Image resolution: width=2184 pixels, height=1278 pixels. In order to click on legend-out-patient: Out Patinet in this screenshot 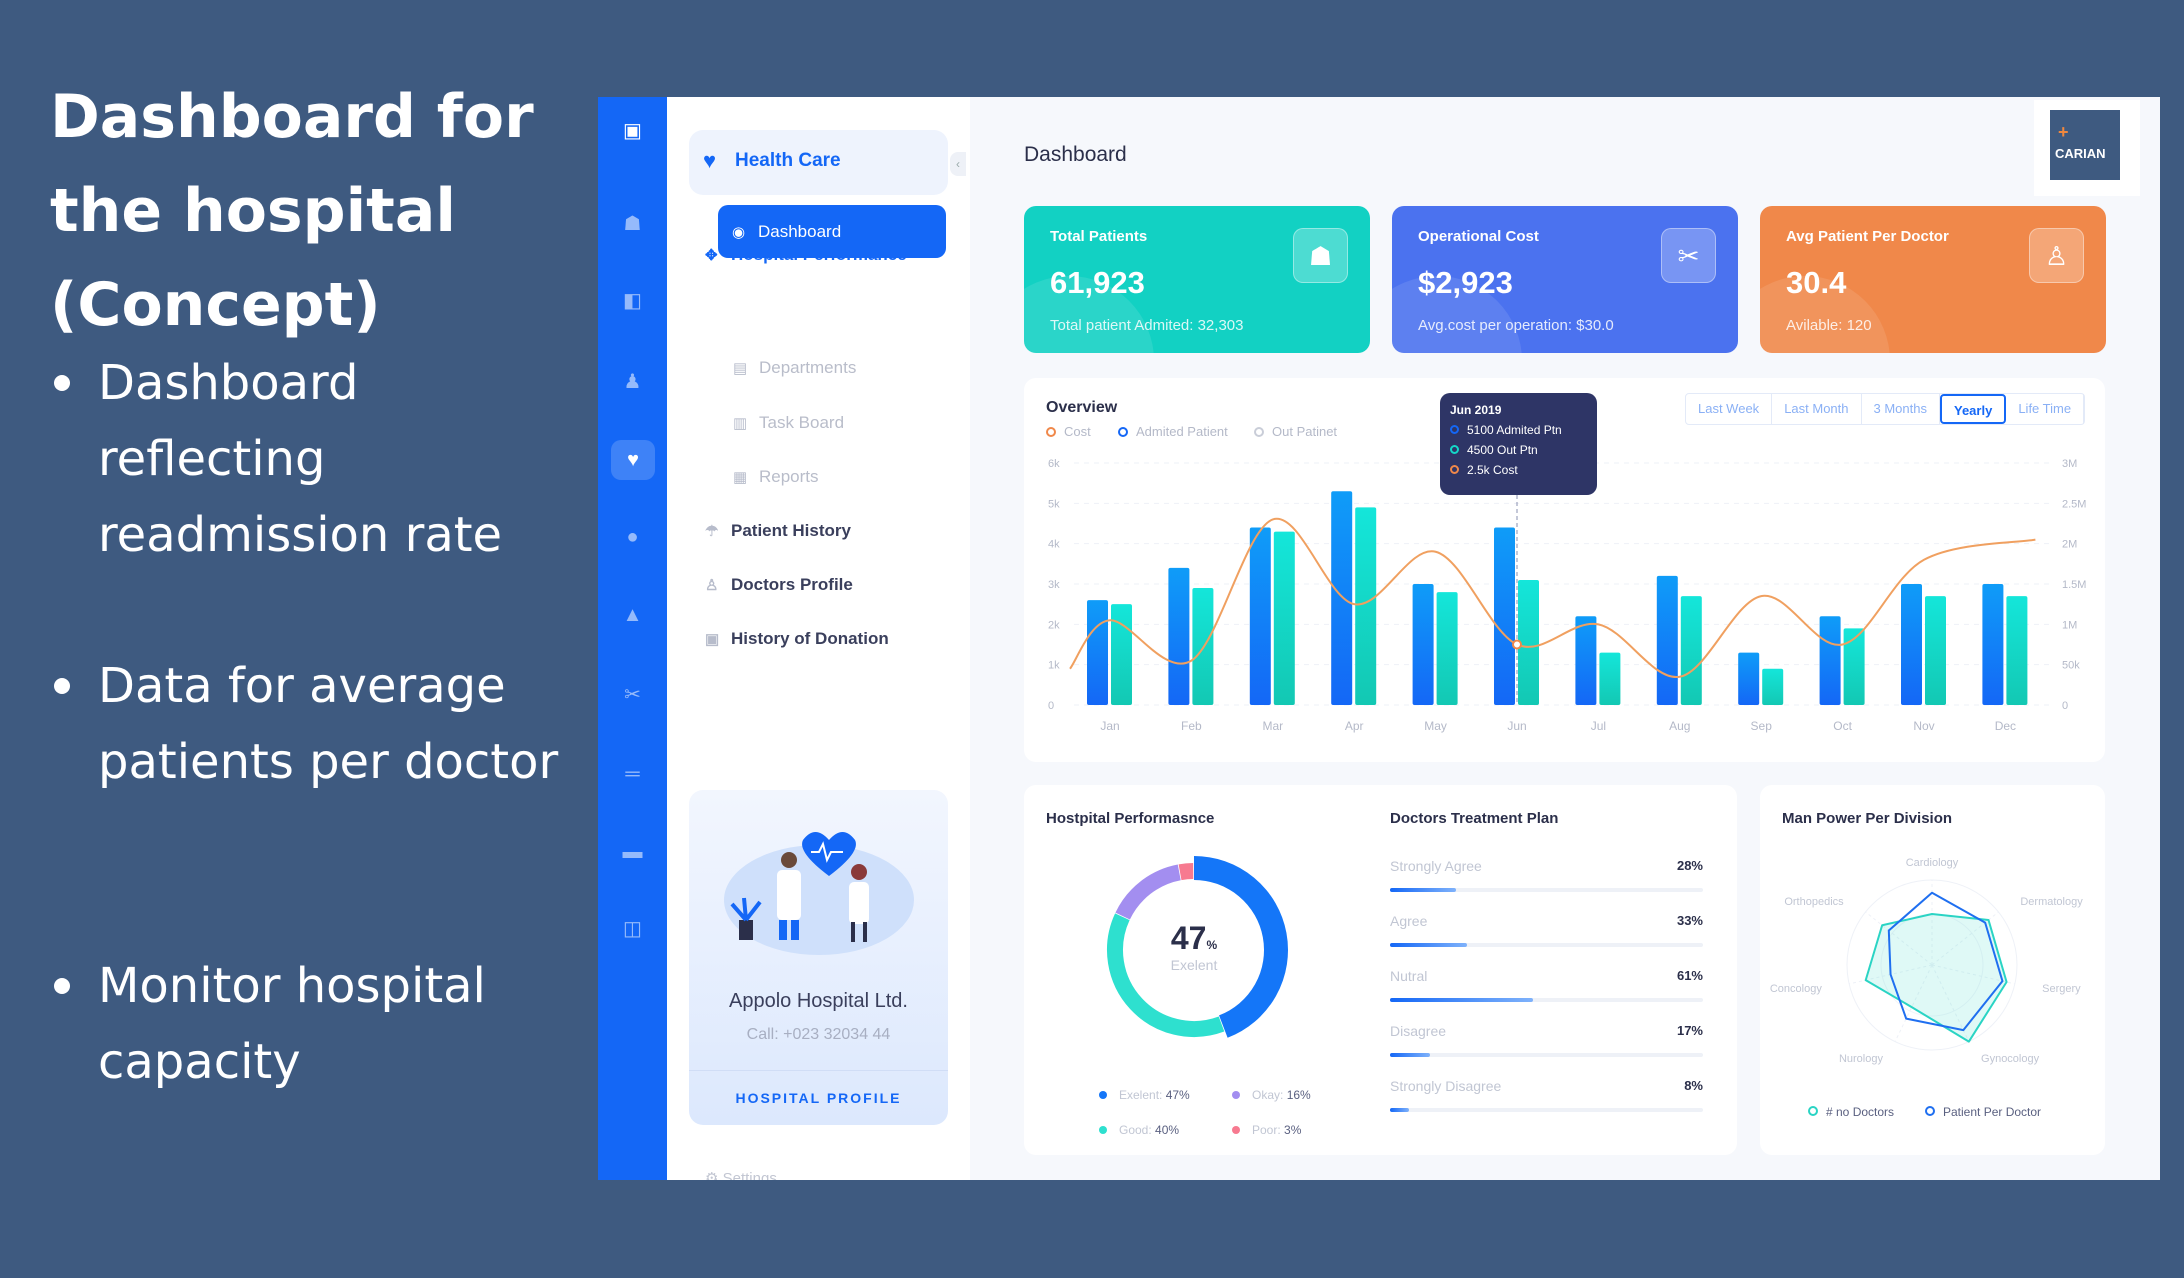, I will do `click(1295, 431)`.